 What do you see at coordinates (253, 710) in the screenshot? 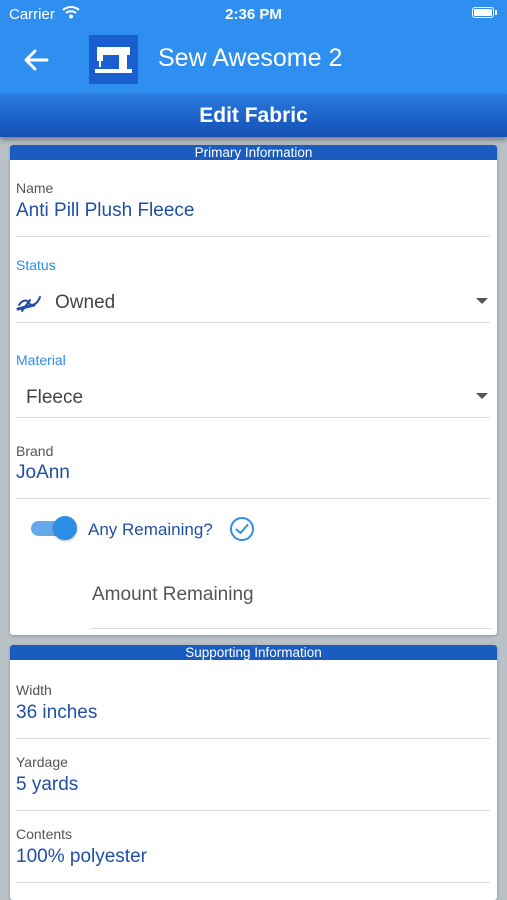
I see `width-field: Width 36 inches` at bounding box center [253, 710].